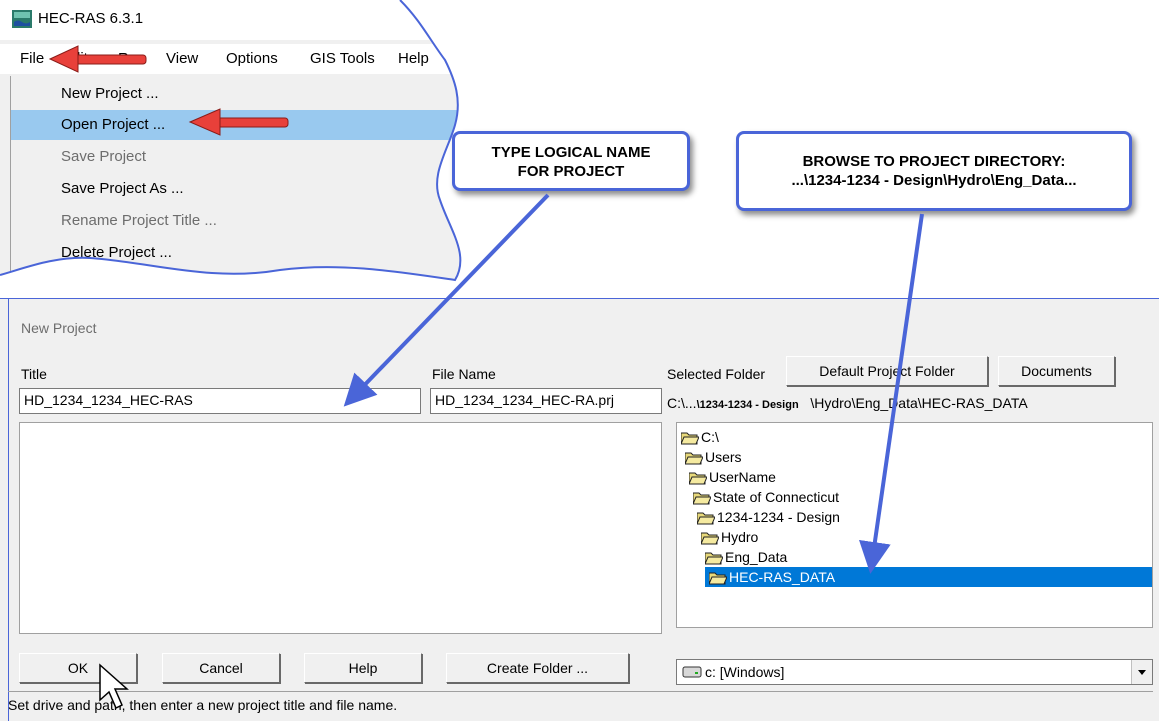 This screenshot has width=1159, height=721. Describe the element at coordinates (766, 497) in the screenshot. I see `tree-item-state-of-connecticut: State of Connecticut` at that location.